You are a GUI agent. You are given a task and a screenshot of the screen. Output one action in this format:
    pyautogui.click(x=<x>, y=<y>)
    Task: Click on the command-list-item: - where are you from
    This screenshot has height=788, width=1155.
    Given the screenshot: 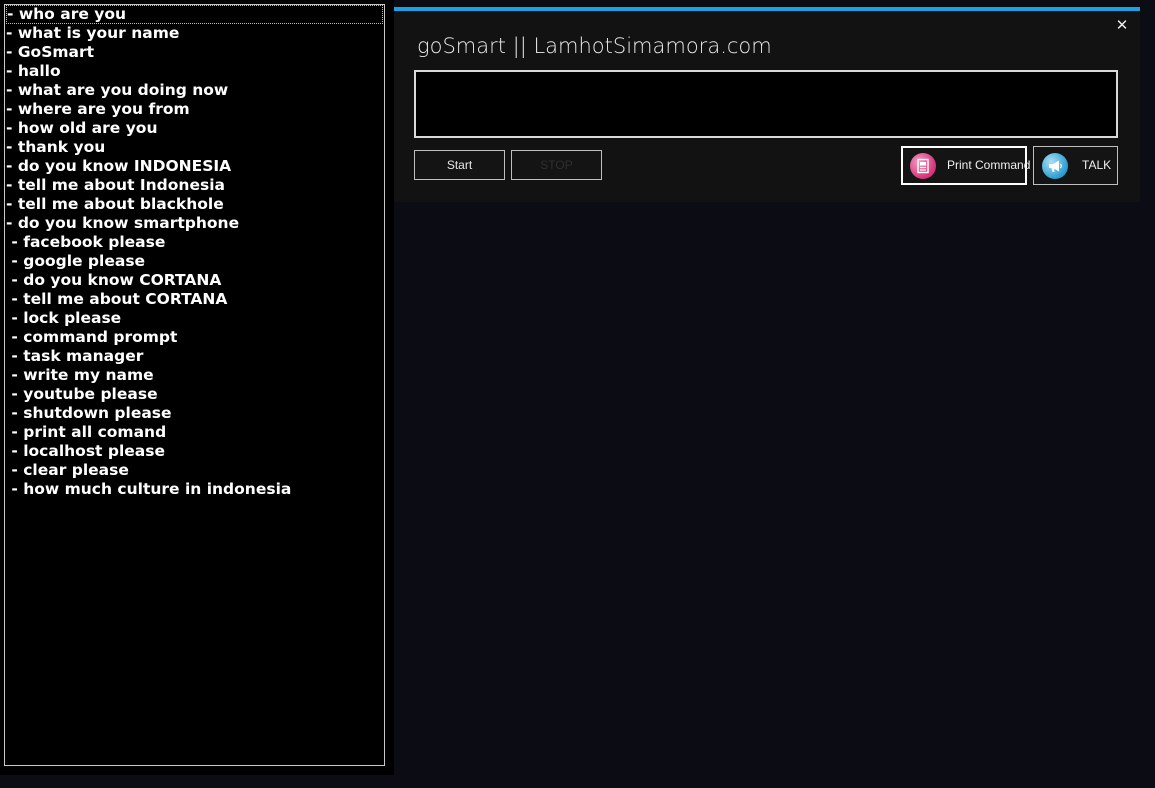 What is the action you would take?
    pyautogui.click(x=194, y=109)
    